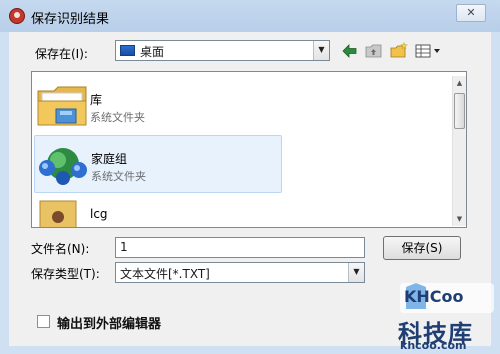  Describe the element at coordinates (62, 107) in the screenshot. I see `library-folder-icon` at that location.